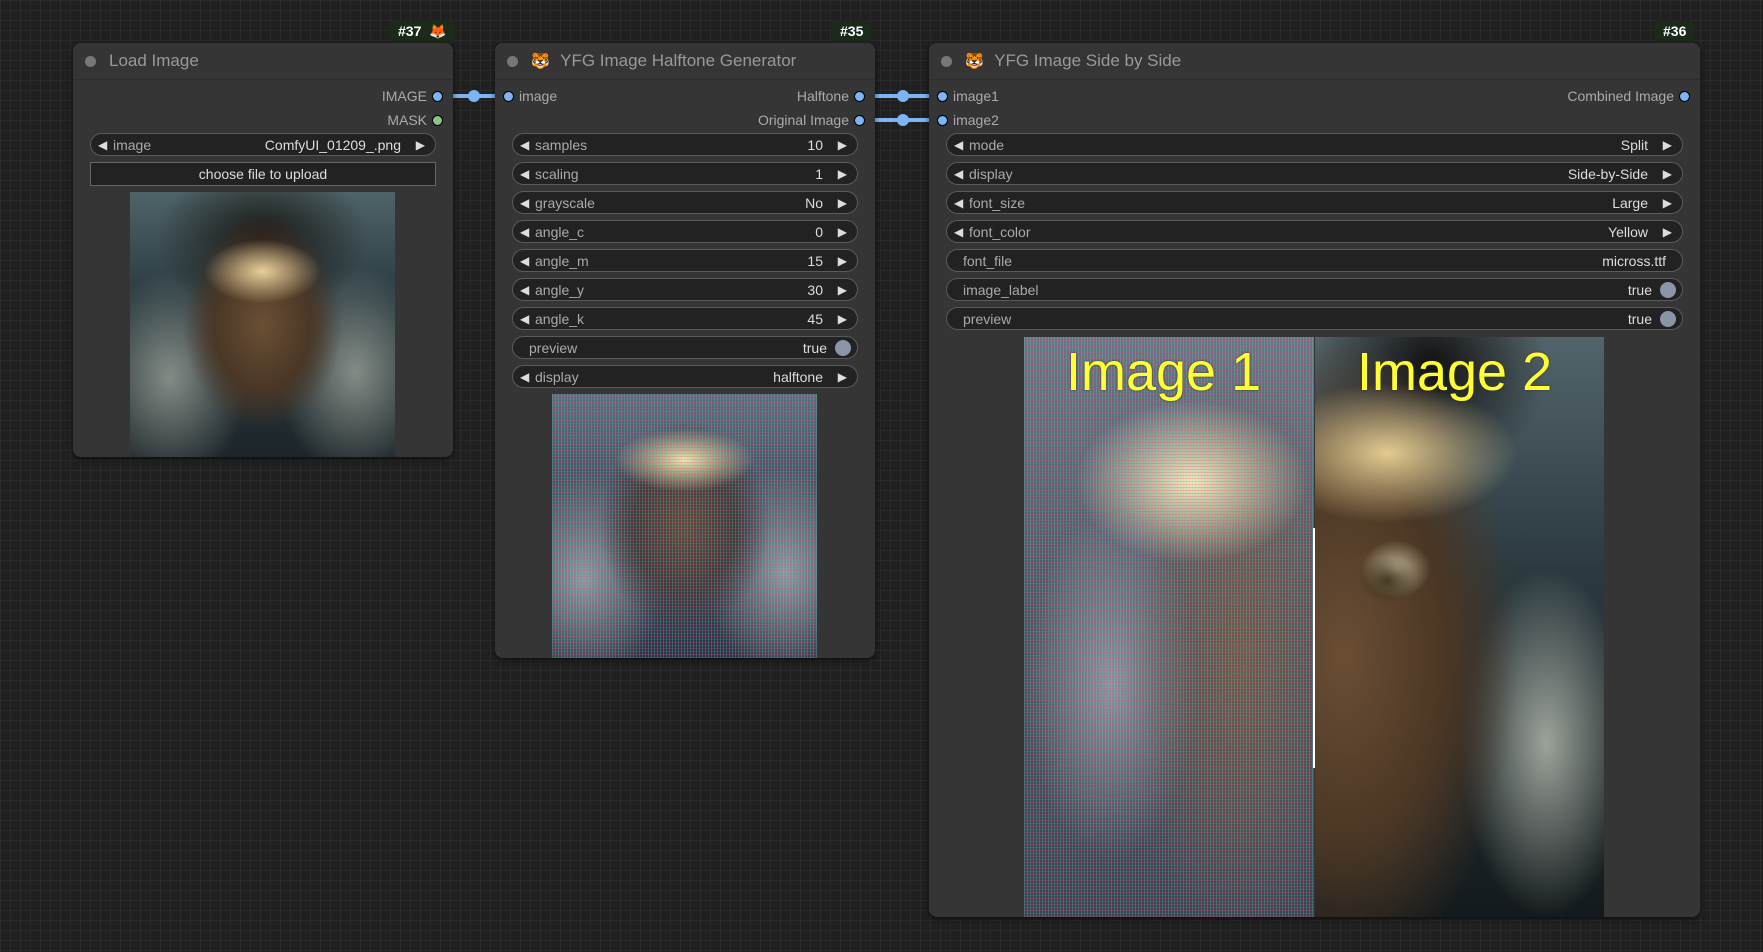 This screenshot has height=952, width=1763. Describe the element at coordinates (415, 120) in the screenshot. I see `output-slot-mask: MASK` at that location.